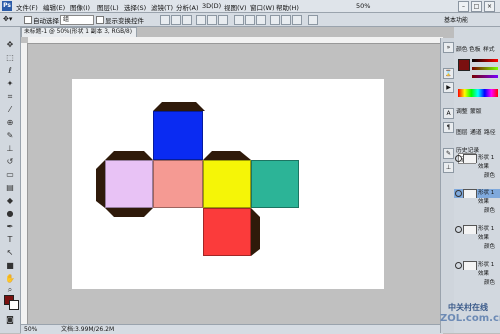 This screenshot has height=334, width=500. What do you see at coordinates (212, 20) in the screenshot?
I see `align-center-icon` at bounding box center [212, 20].